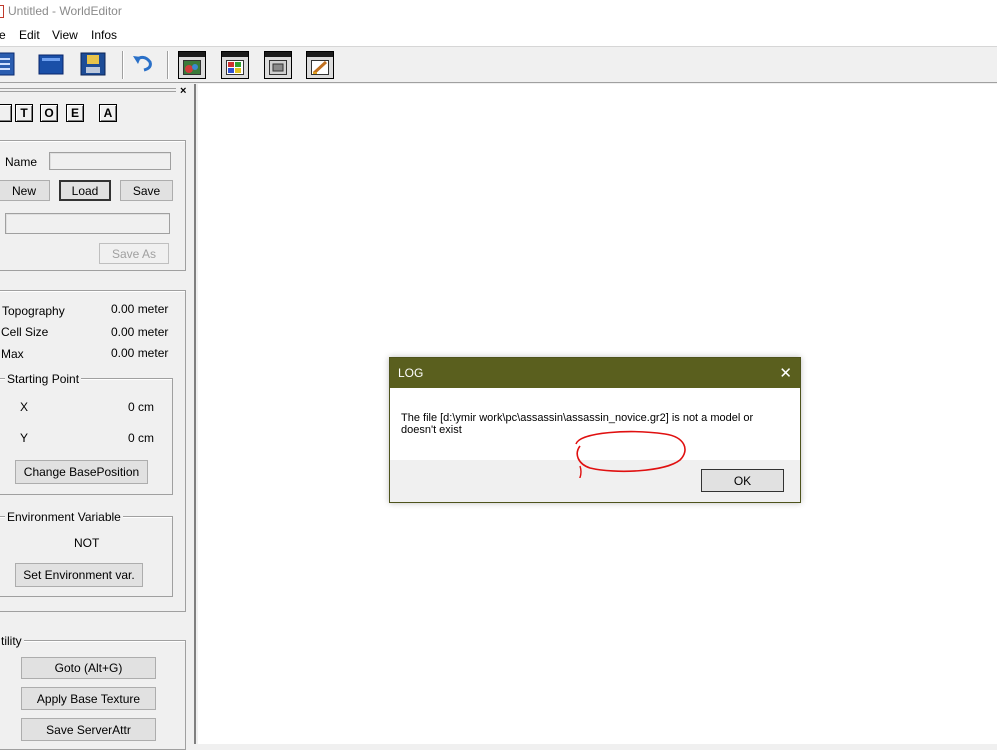 The image size is (997, 750). What do you see at coordinates (630, 454) in the screenshot?
I see `red-annotation-circle` at bounding box center [630, 454].